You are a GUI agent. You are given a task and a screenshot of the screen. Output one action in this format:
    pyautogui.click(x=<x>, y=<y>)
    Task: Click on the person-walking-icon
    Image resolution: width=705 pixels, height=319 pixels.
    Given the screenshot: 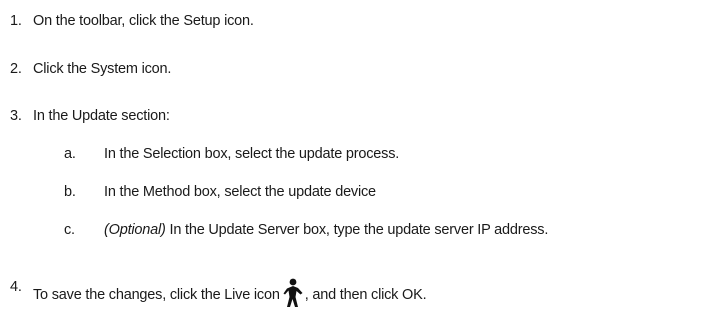 What is the action you would take?
    pyautogui.click(x=293, y=293)
    